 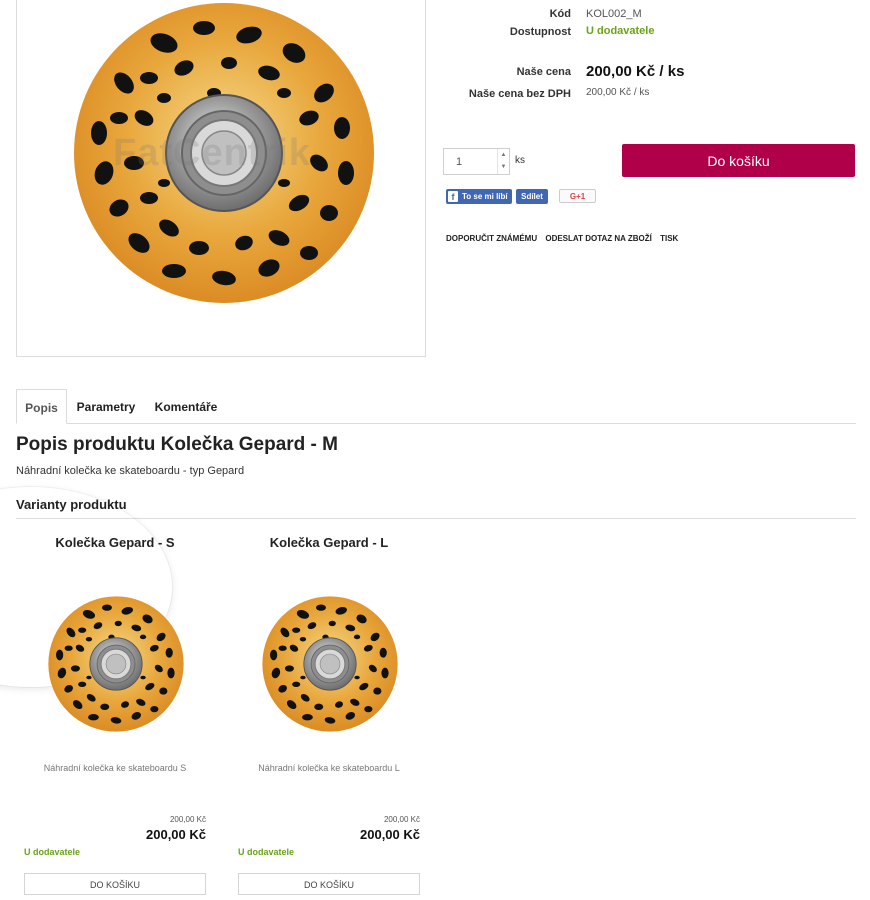 I want to click on price-value: 200,00 Kč / ks, so click(x=635, y=71).